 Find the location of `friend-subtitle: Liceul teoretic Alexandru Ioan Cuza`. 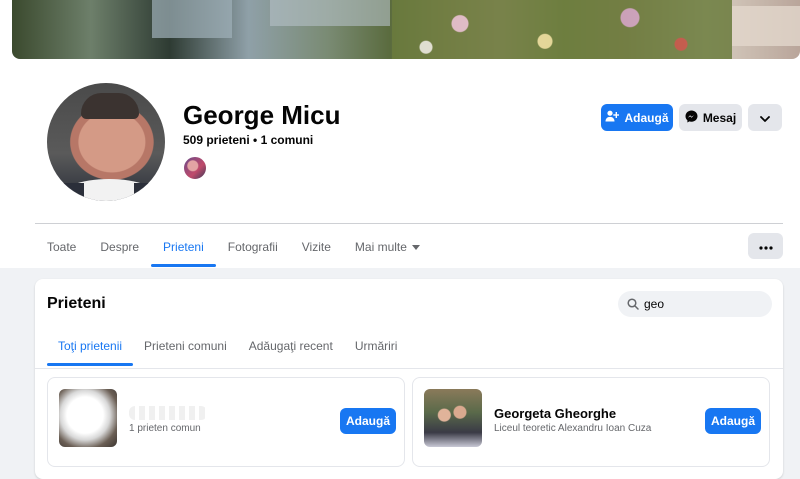

friend-subtitle: Liceul teoretic Alexandru Ioan Cuza is located at coordinates (573, 428).